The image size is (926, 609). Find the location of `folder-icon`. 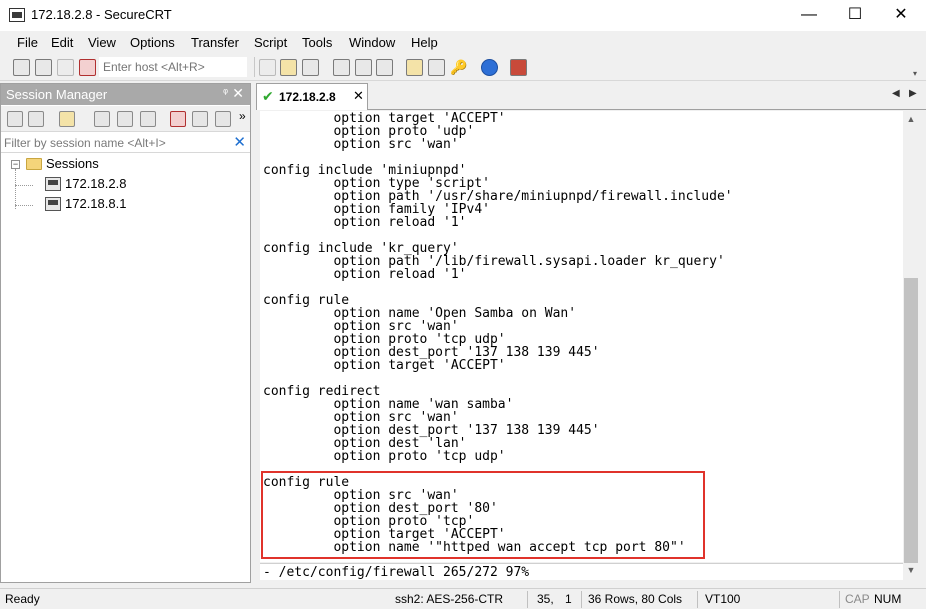

folder-icon is located at coordinates (34, 164).